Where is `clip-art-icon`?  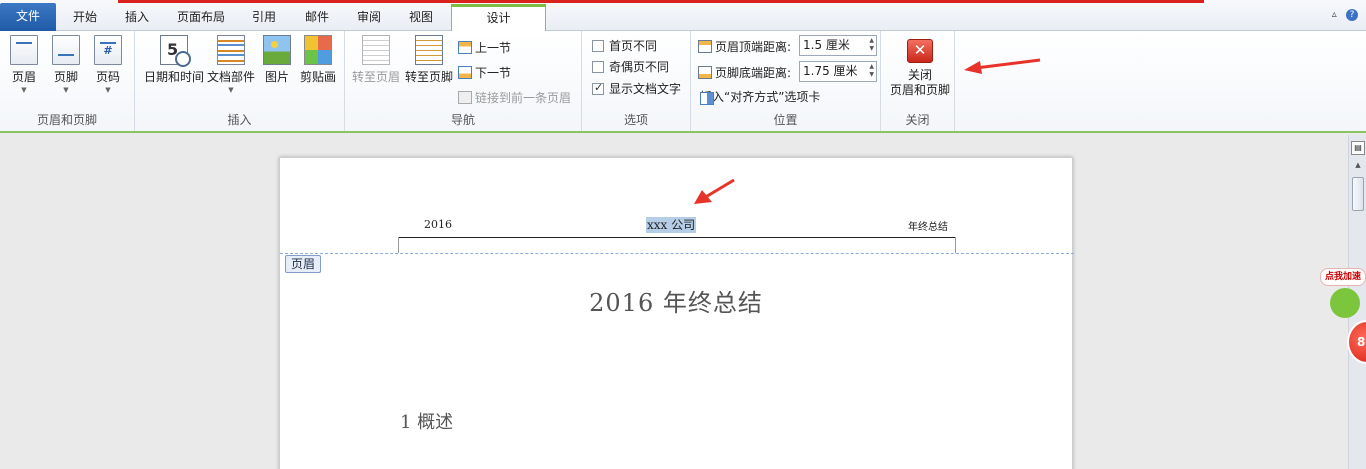 clip-art-icon is located at coordinates (318, 50).